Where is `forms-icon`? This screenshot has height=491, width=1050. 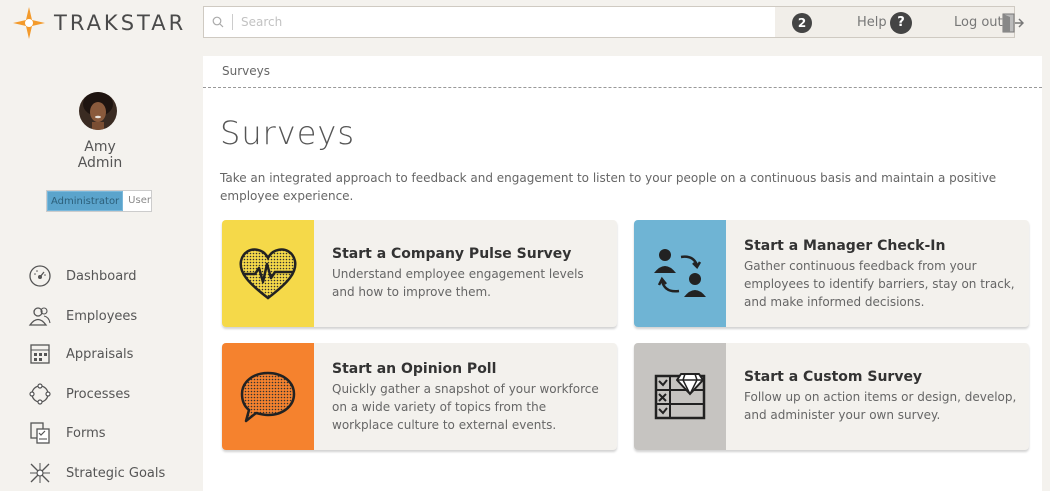 forms-icon is located at coordinates (40, 433).